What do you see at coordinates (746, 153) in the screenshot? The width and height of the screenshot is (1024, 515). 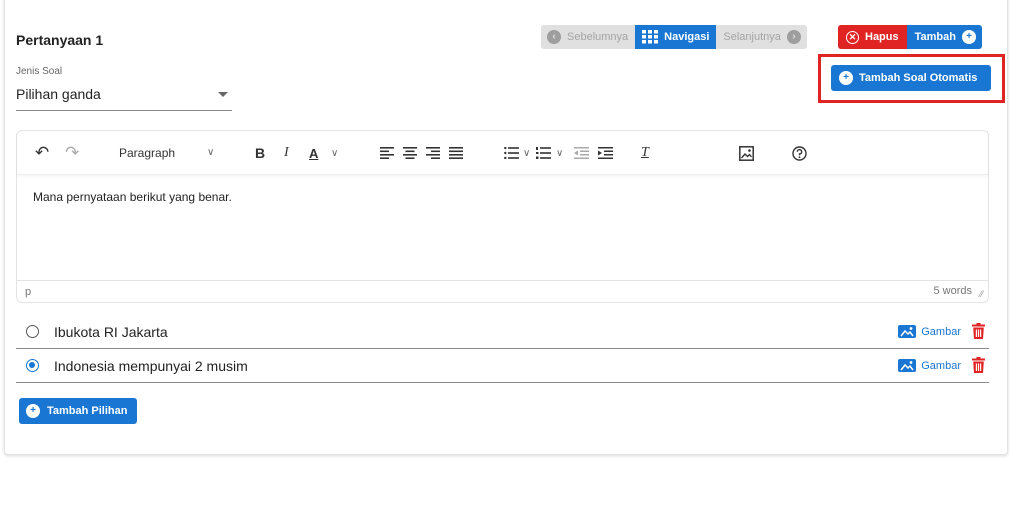 I see `insert-image-icon` at bounding box center [746, 153].